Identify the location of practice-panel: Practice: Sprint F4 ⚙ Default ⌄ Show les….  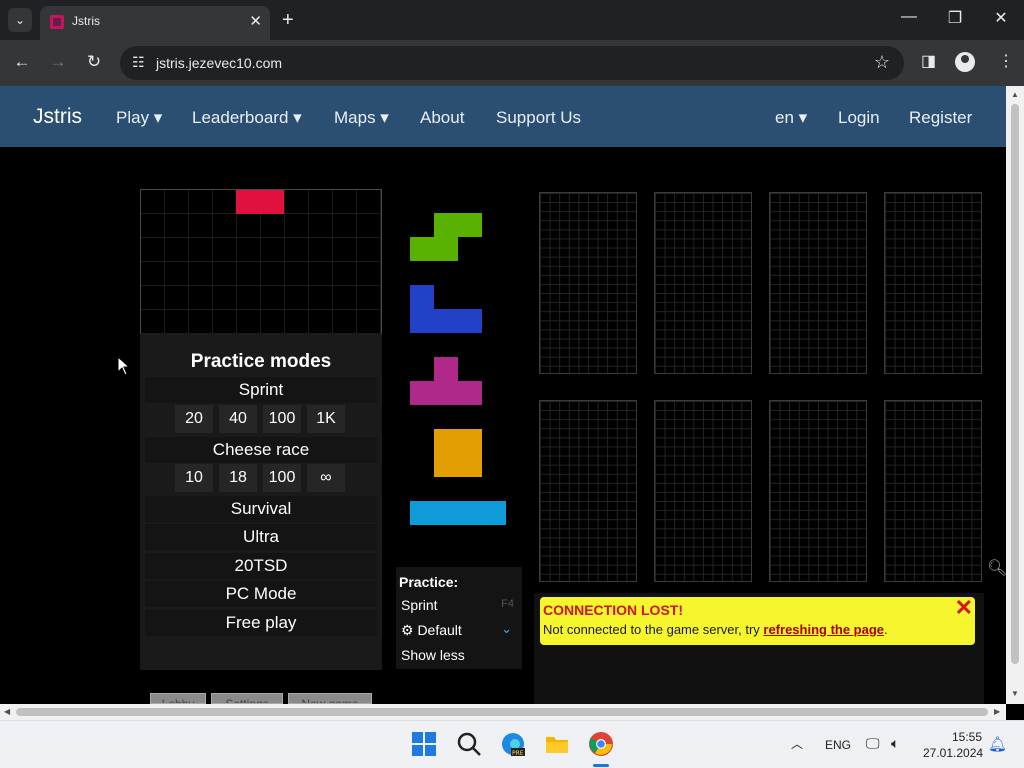
(459, 618).